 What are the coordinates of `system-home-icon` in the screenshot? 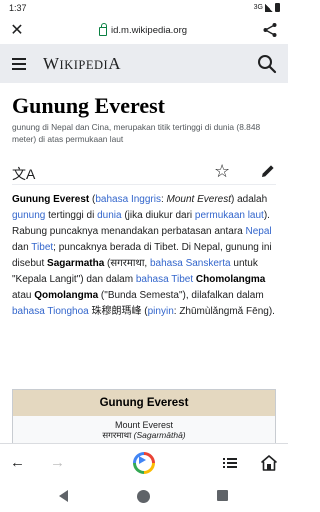 It's located at (143, 496).